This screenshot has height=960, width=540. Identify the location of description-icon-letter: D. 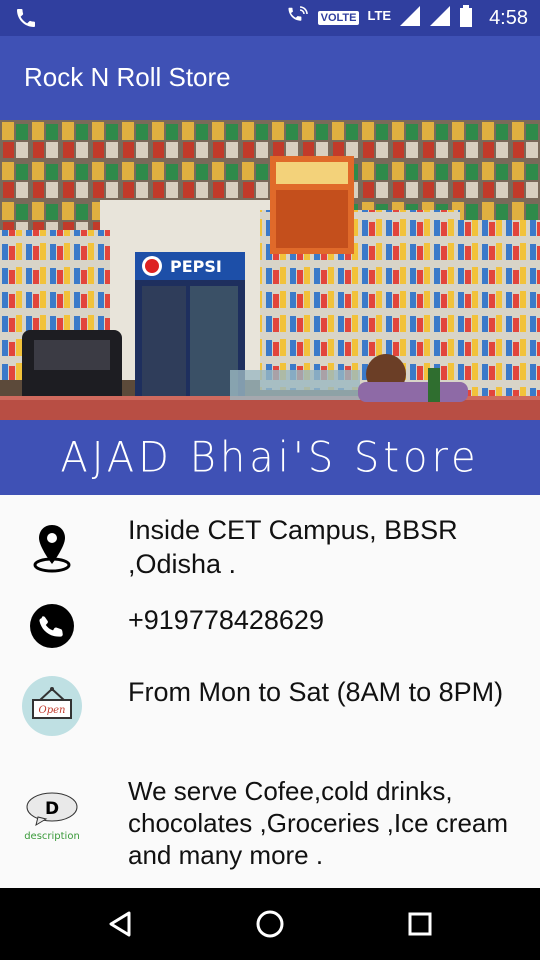
(52, 809).